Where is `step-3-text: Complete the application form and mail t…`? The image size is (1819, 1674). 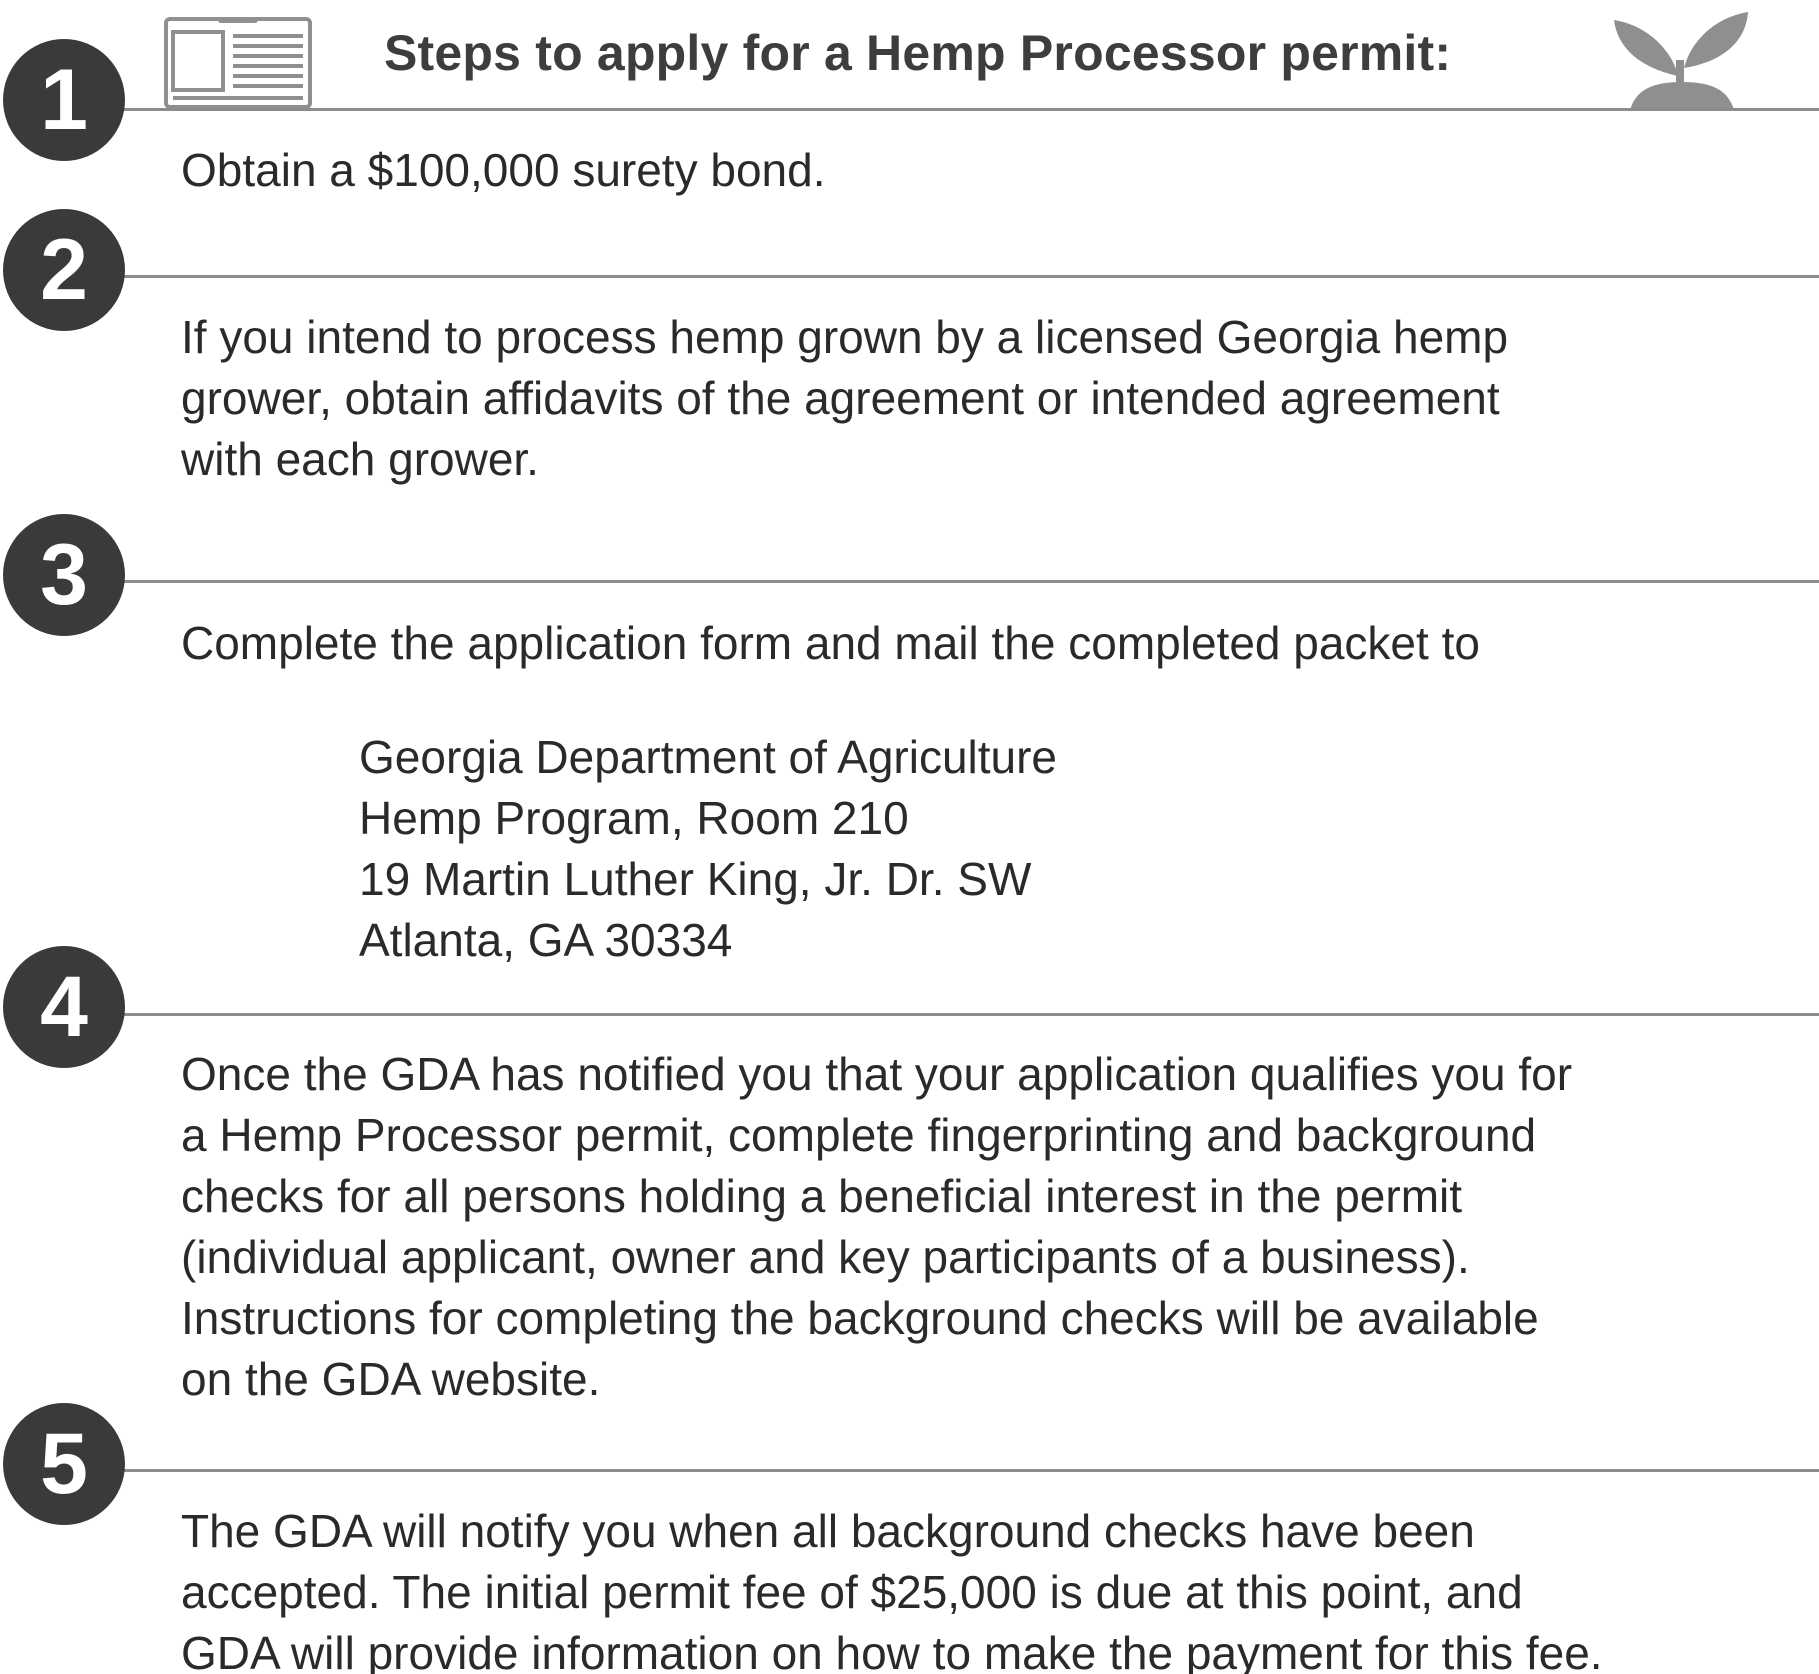
step-3-text: Complete the application form and mail t… is located at coordinates (830, 643).